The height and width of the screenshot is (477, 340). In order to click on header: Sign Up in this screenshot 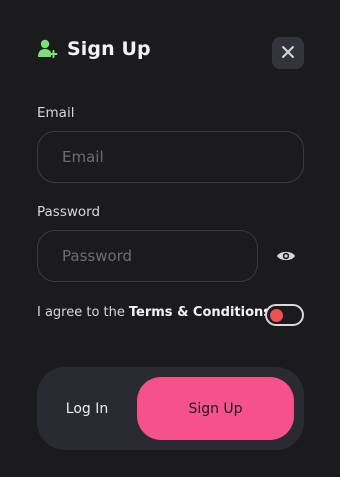, I will do `click(94, 49)`.